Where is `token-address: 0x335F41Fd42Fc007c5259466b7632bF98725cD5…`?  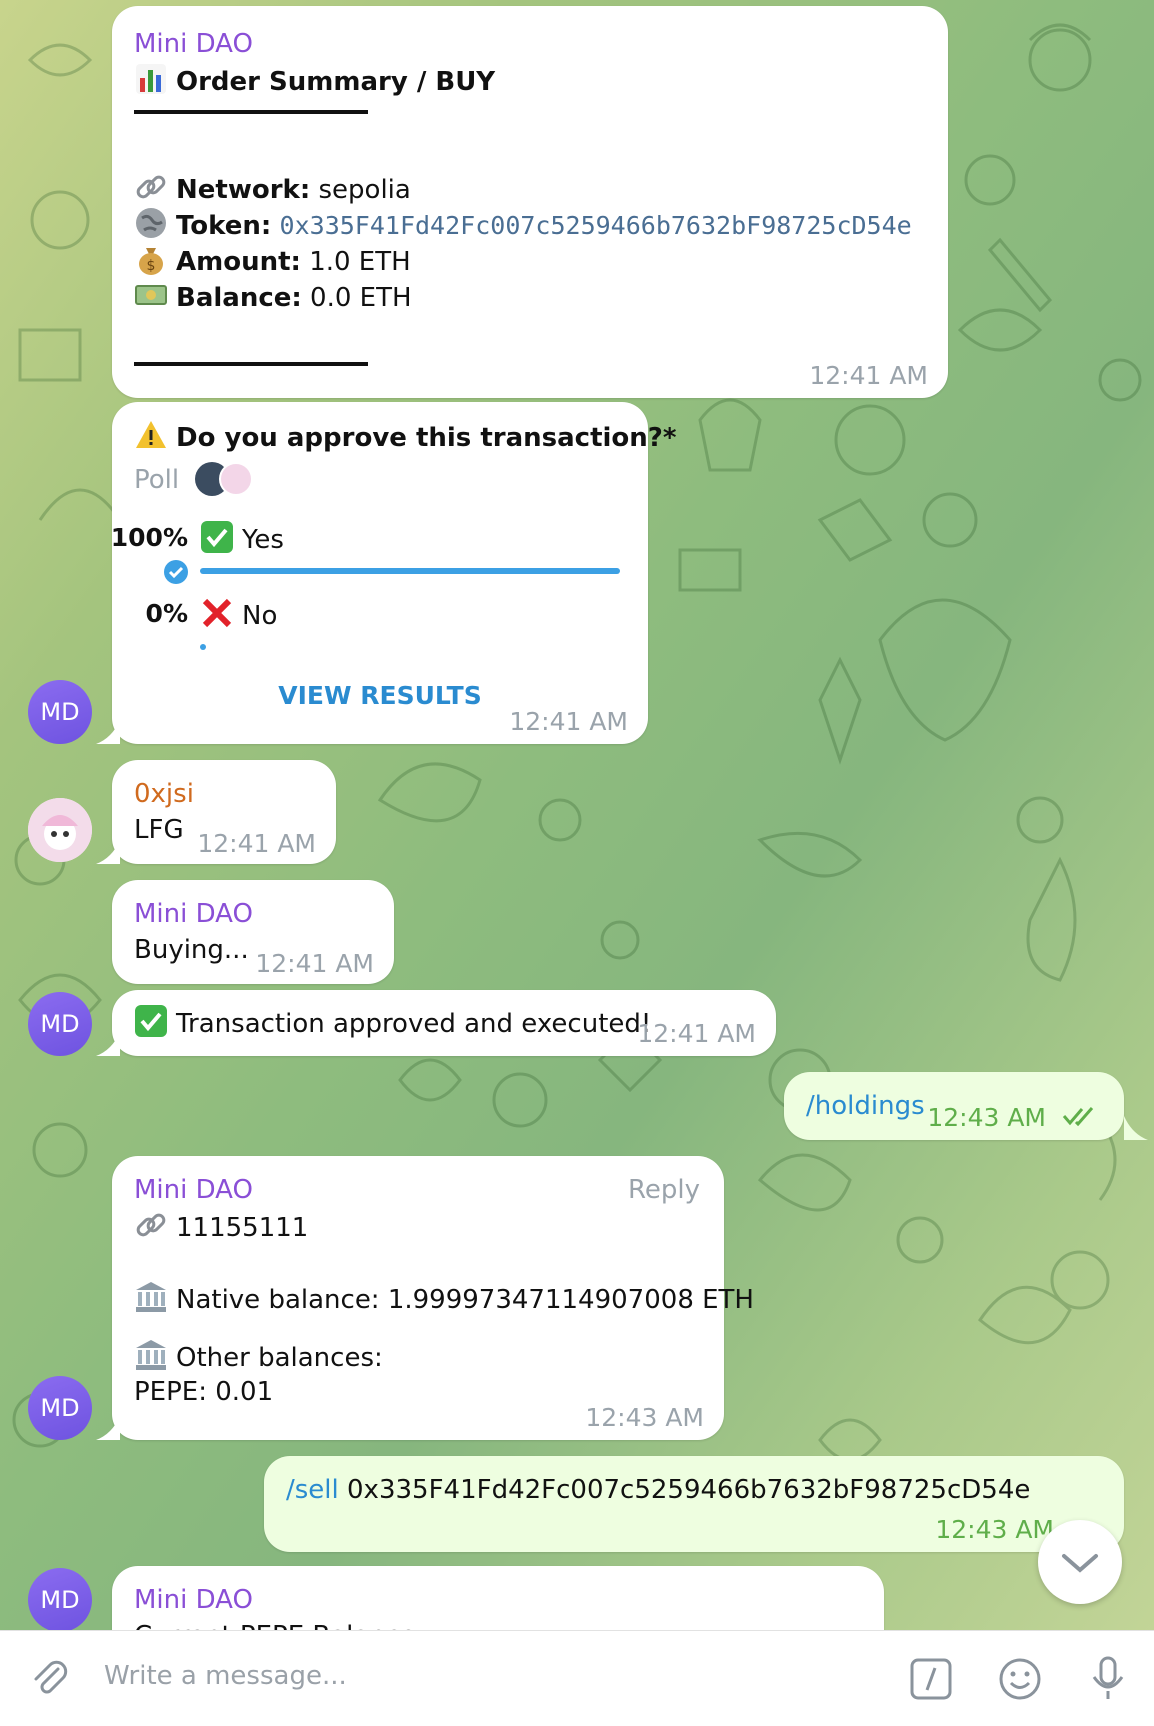 token-address: 0x335F41Fd42Fc007c5259466b7632bF98725cD5… is located at coordinates (596, 225).